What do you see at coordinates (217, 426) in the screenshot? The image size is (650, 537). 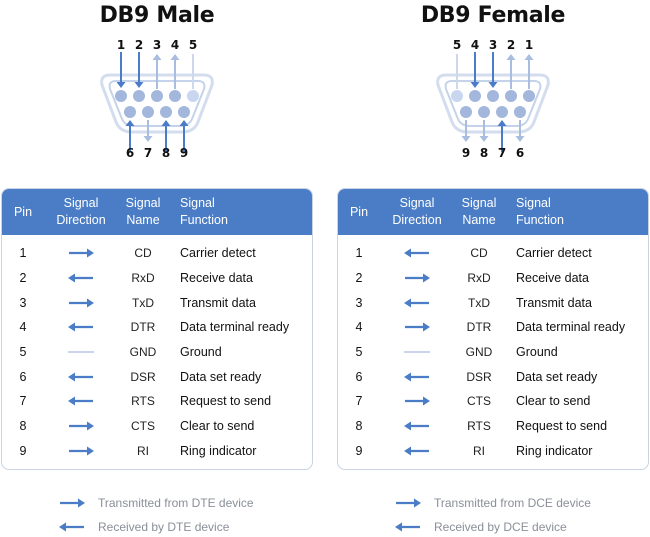 I see `signal-function-cell: Clear to send` at bounding box center [217, 426].